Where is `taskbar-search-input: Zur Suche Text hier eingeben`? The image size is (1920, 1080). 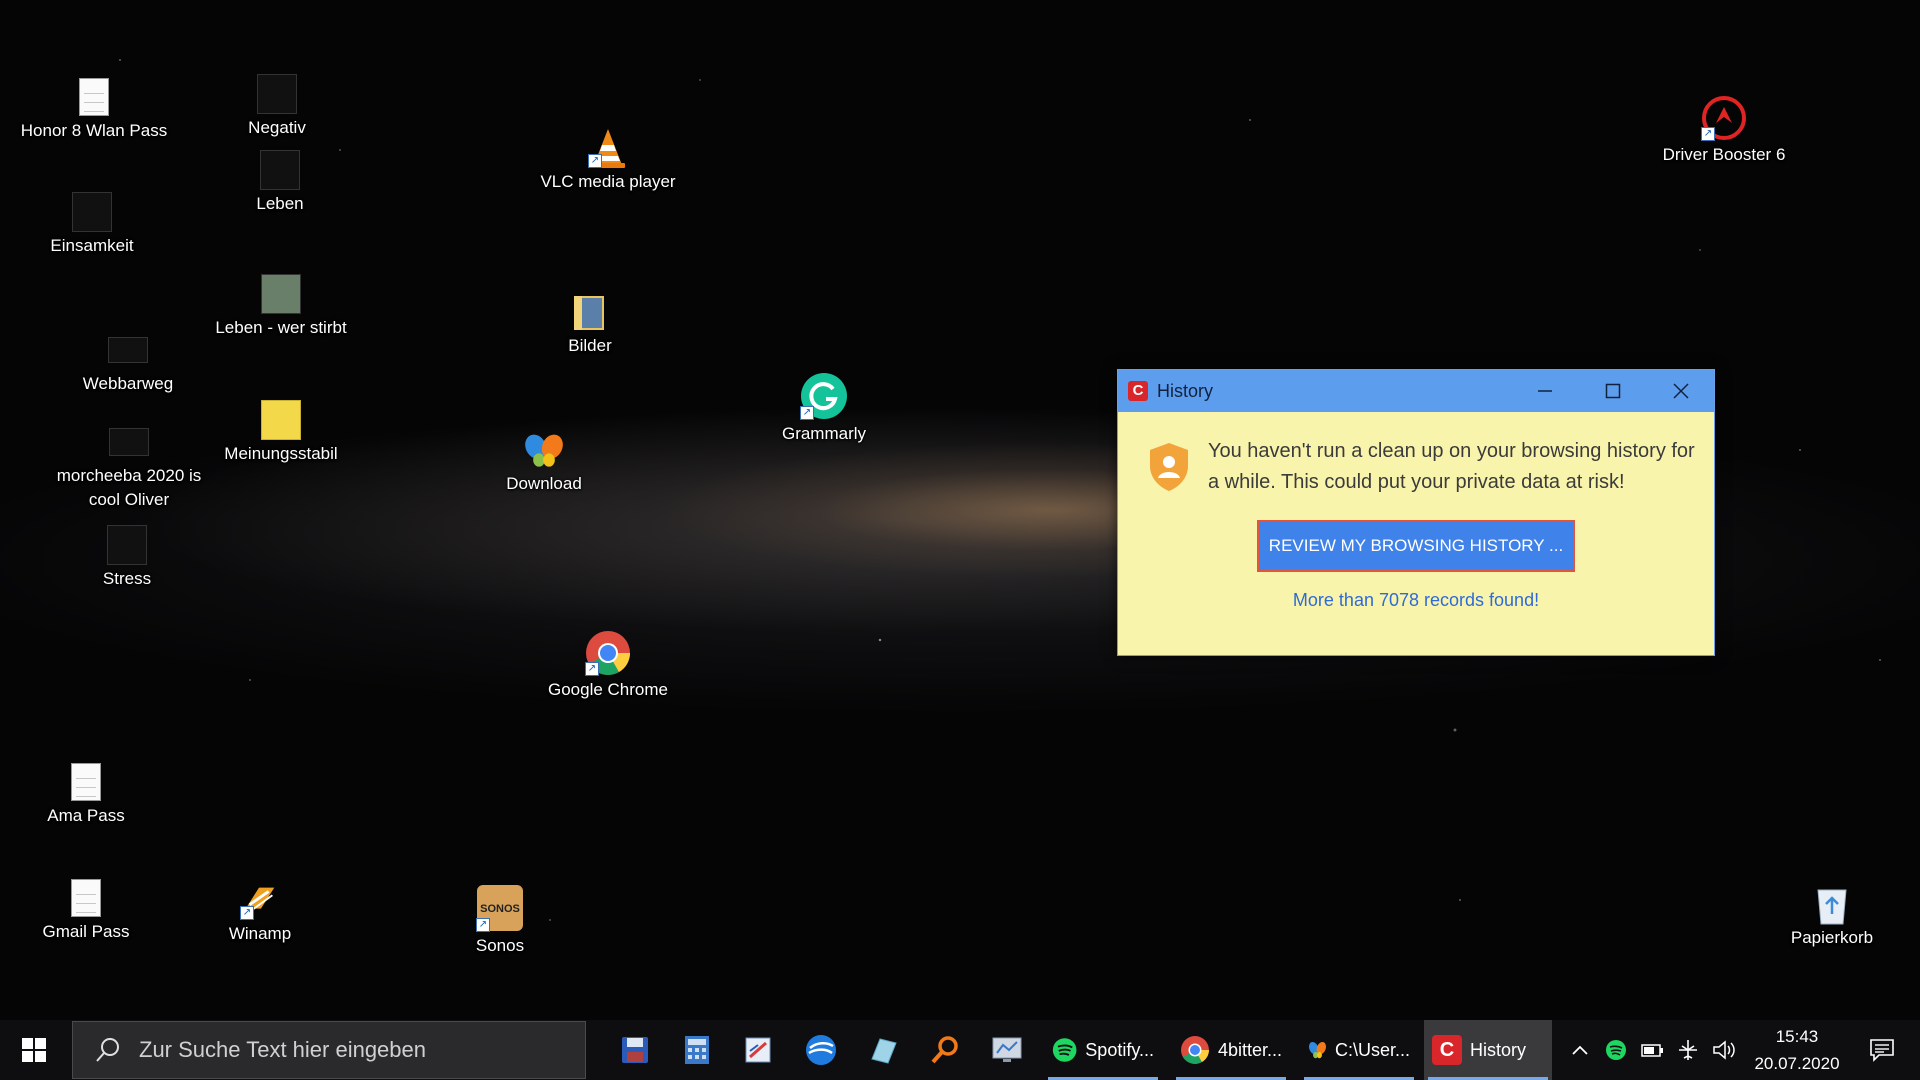
taskbar-search-input: Zur Suche Text hier eingeben is located at coordinates (329, 1050).